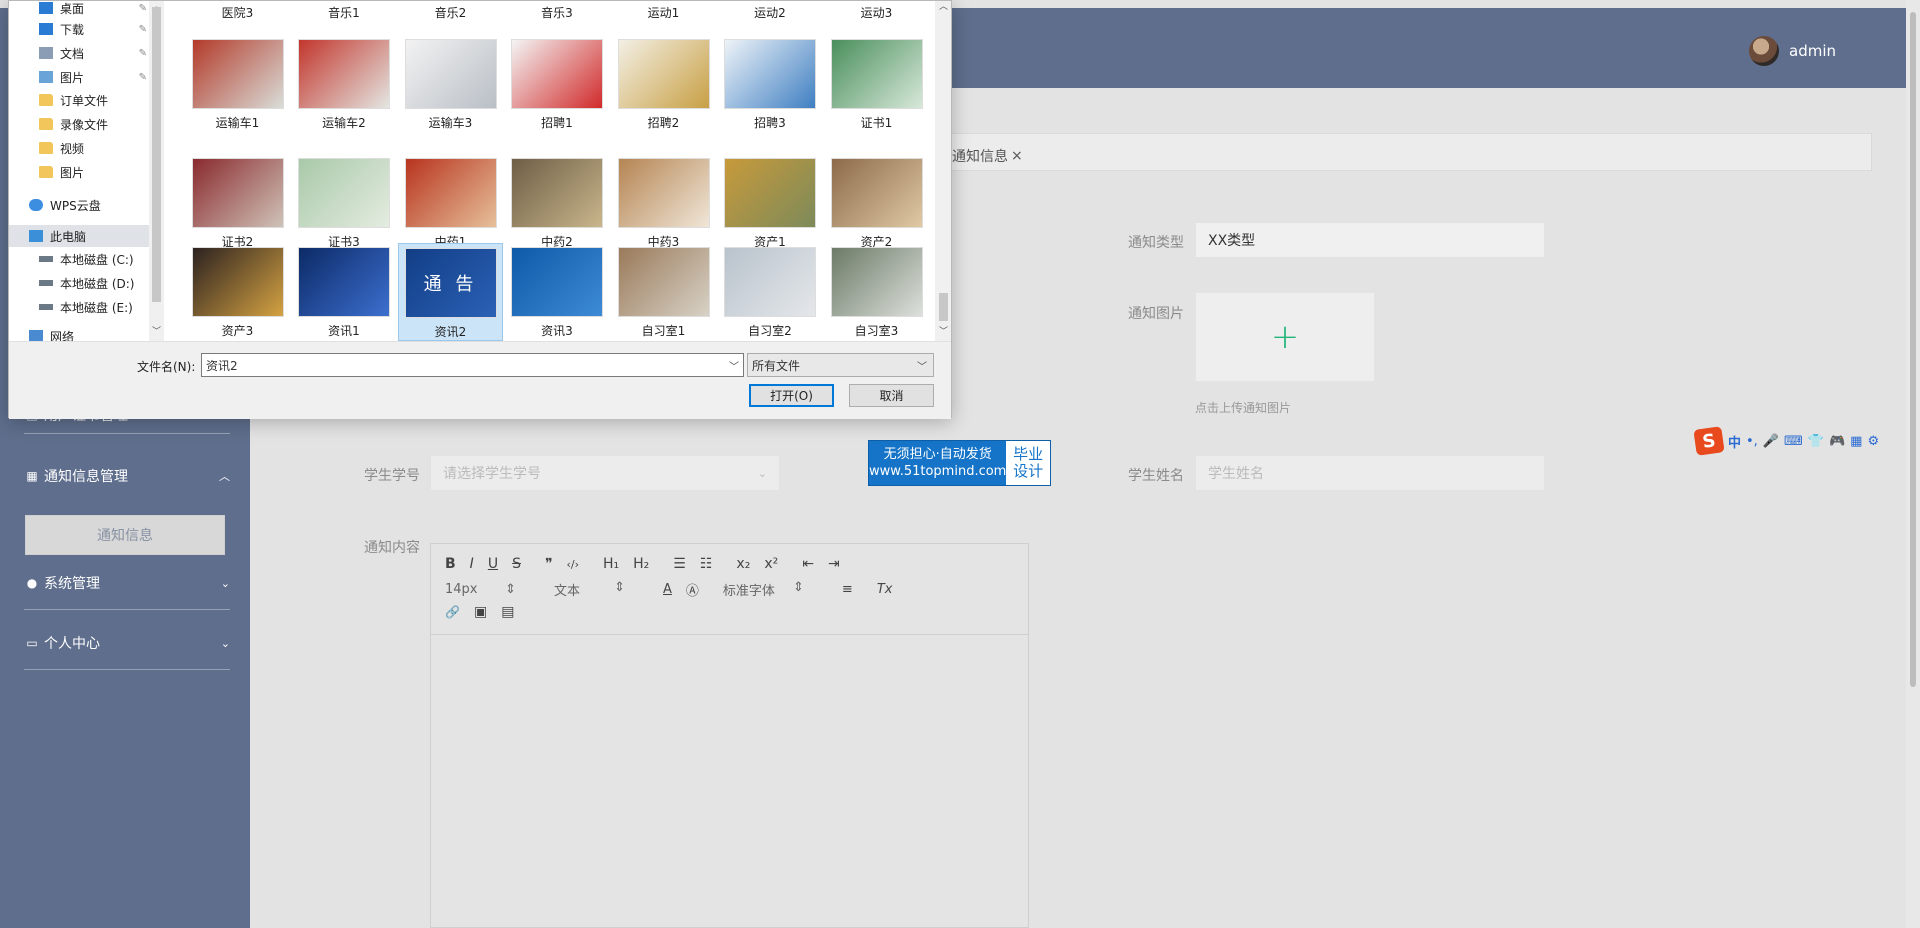 Image resolution: width=1920 pixels, height=928 pixels. What do you see at coordinates (663, 204) in the screenshot?
I see `file-thumbnail: 中药3` at bounding box center [663, 204].